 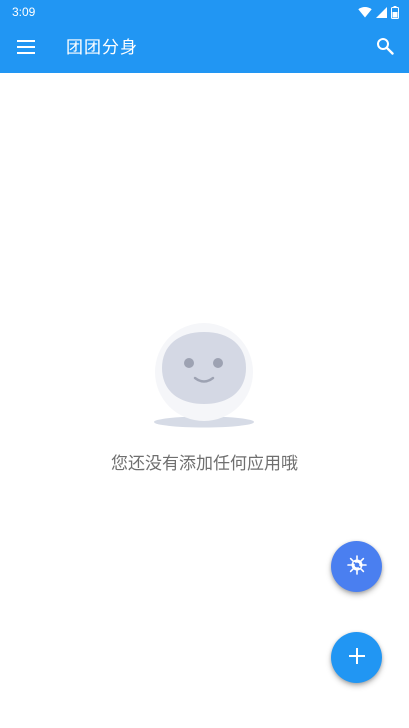 What do you see at coordinates (365, 12) in the screenshot?
I see `wifi-icon` at bounding box center [365, 12].